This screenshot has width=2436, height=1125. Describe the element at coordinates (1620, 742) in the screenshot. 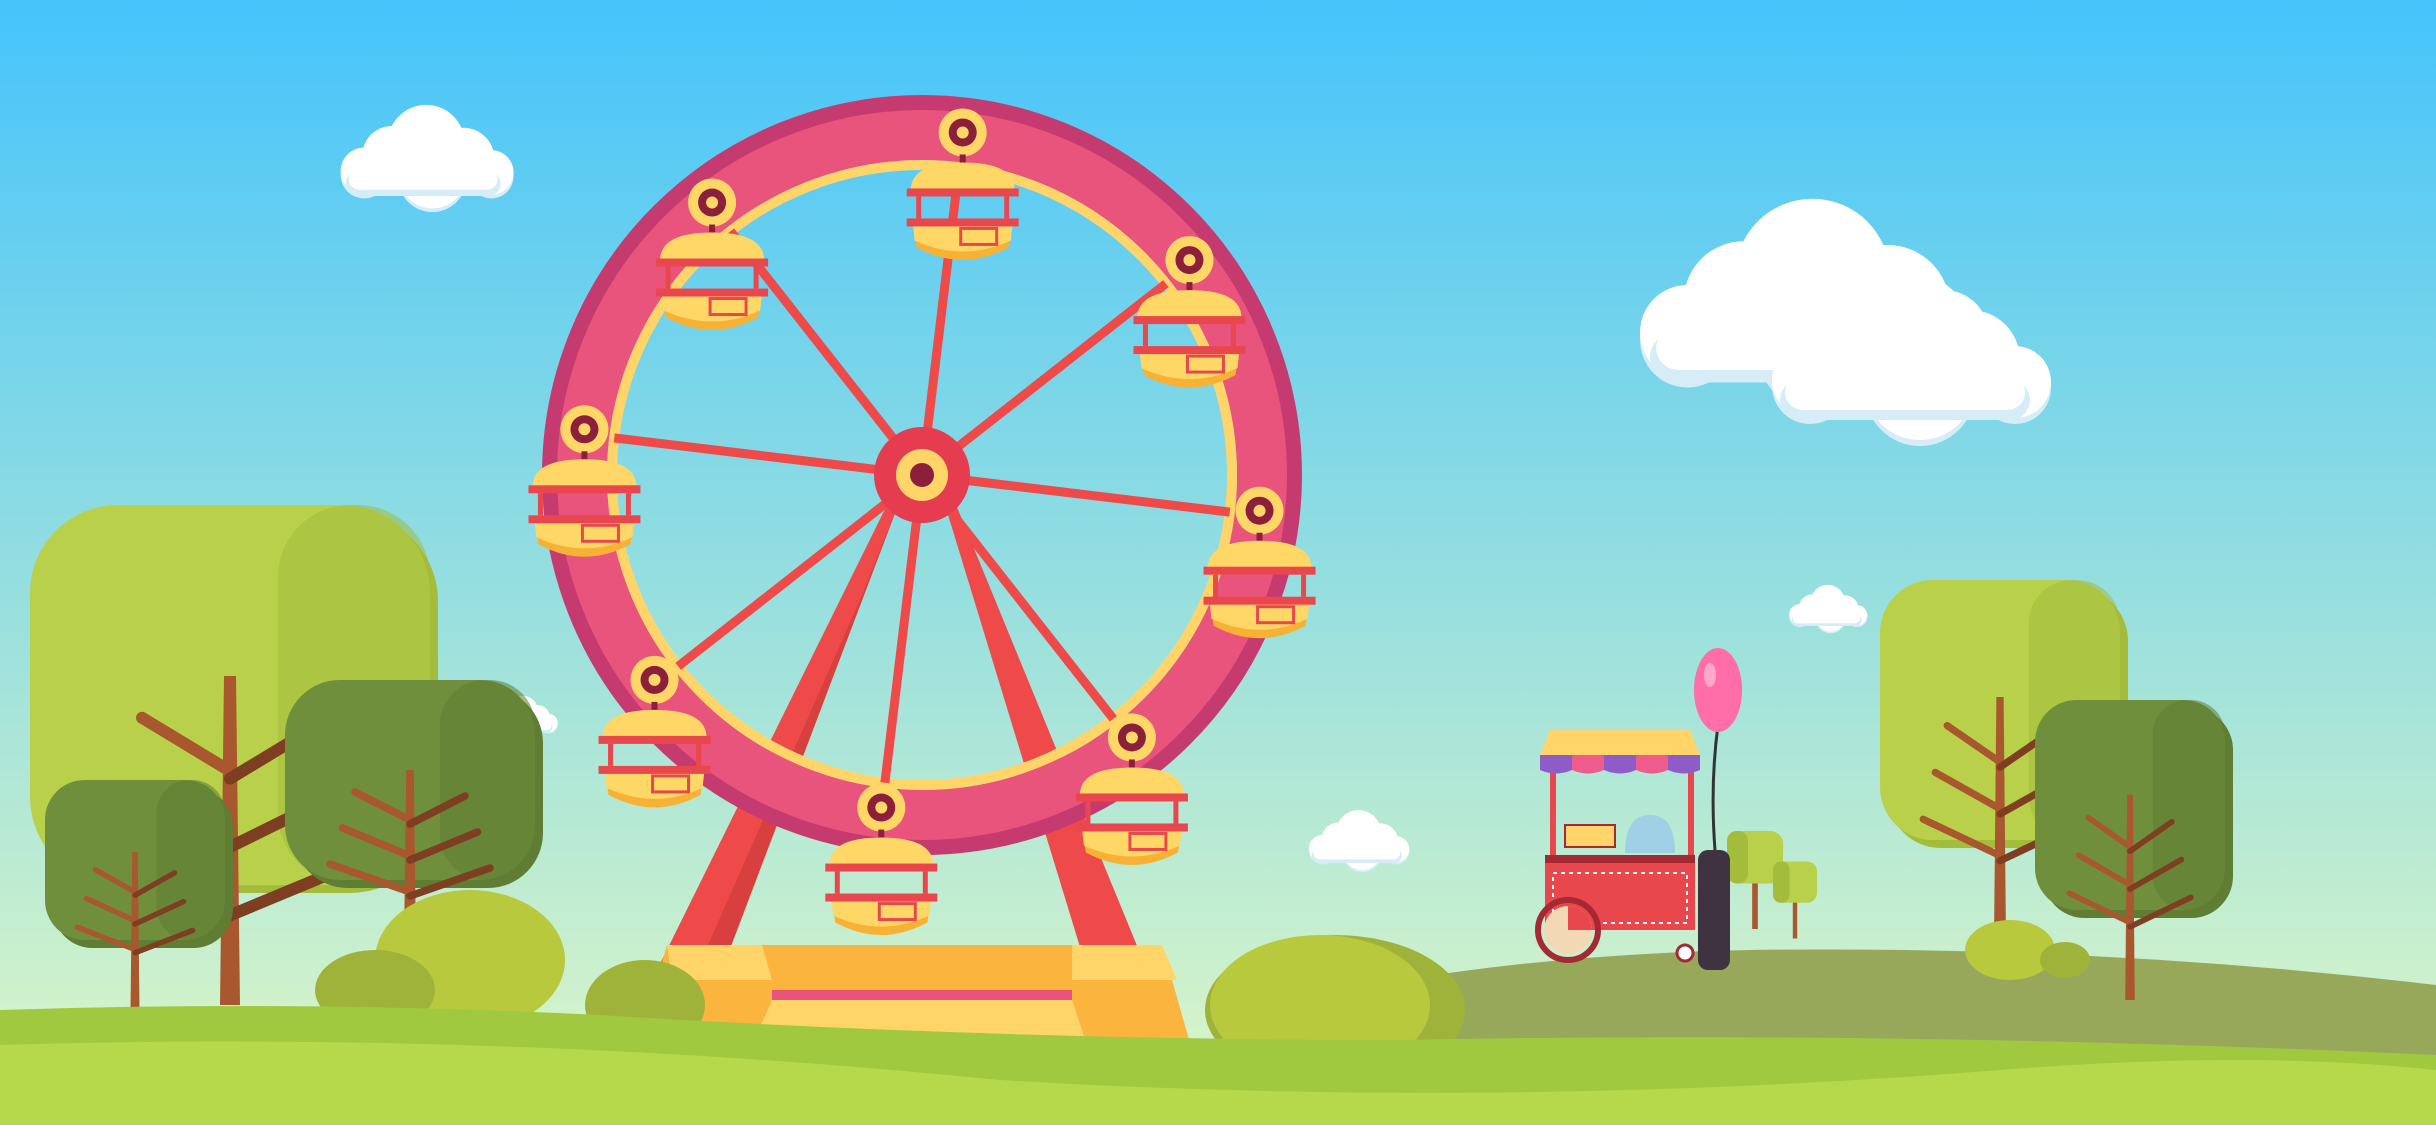

I see `cart-awning` at that location.